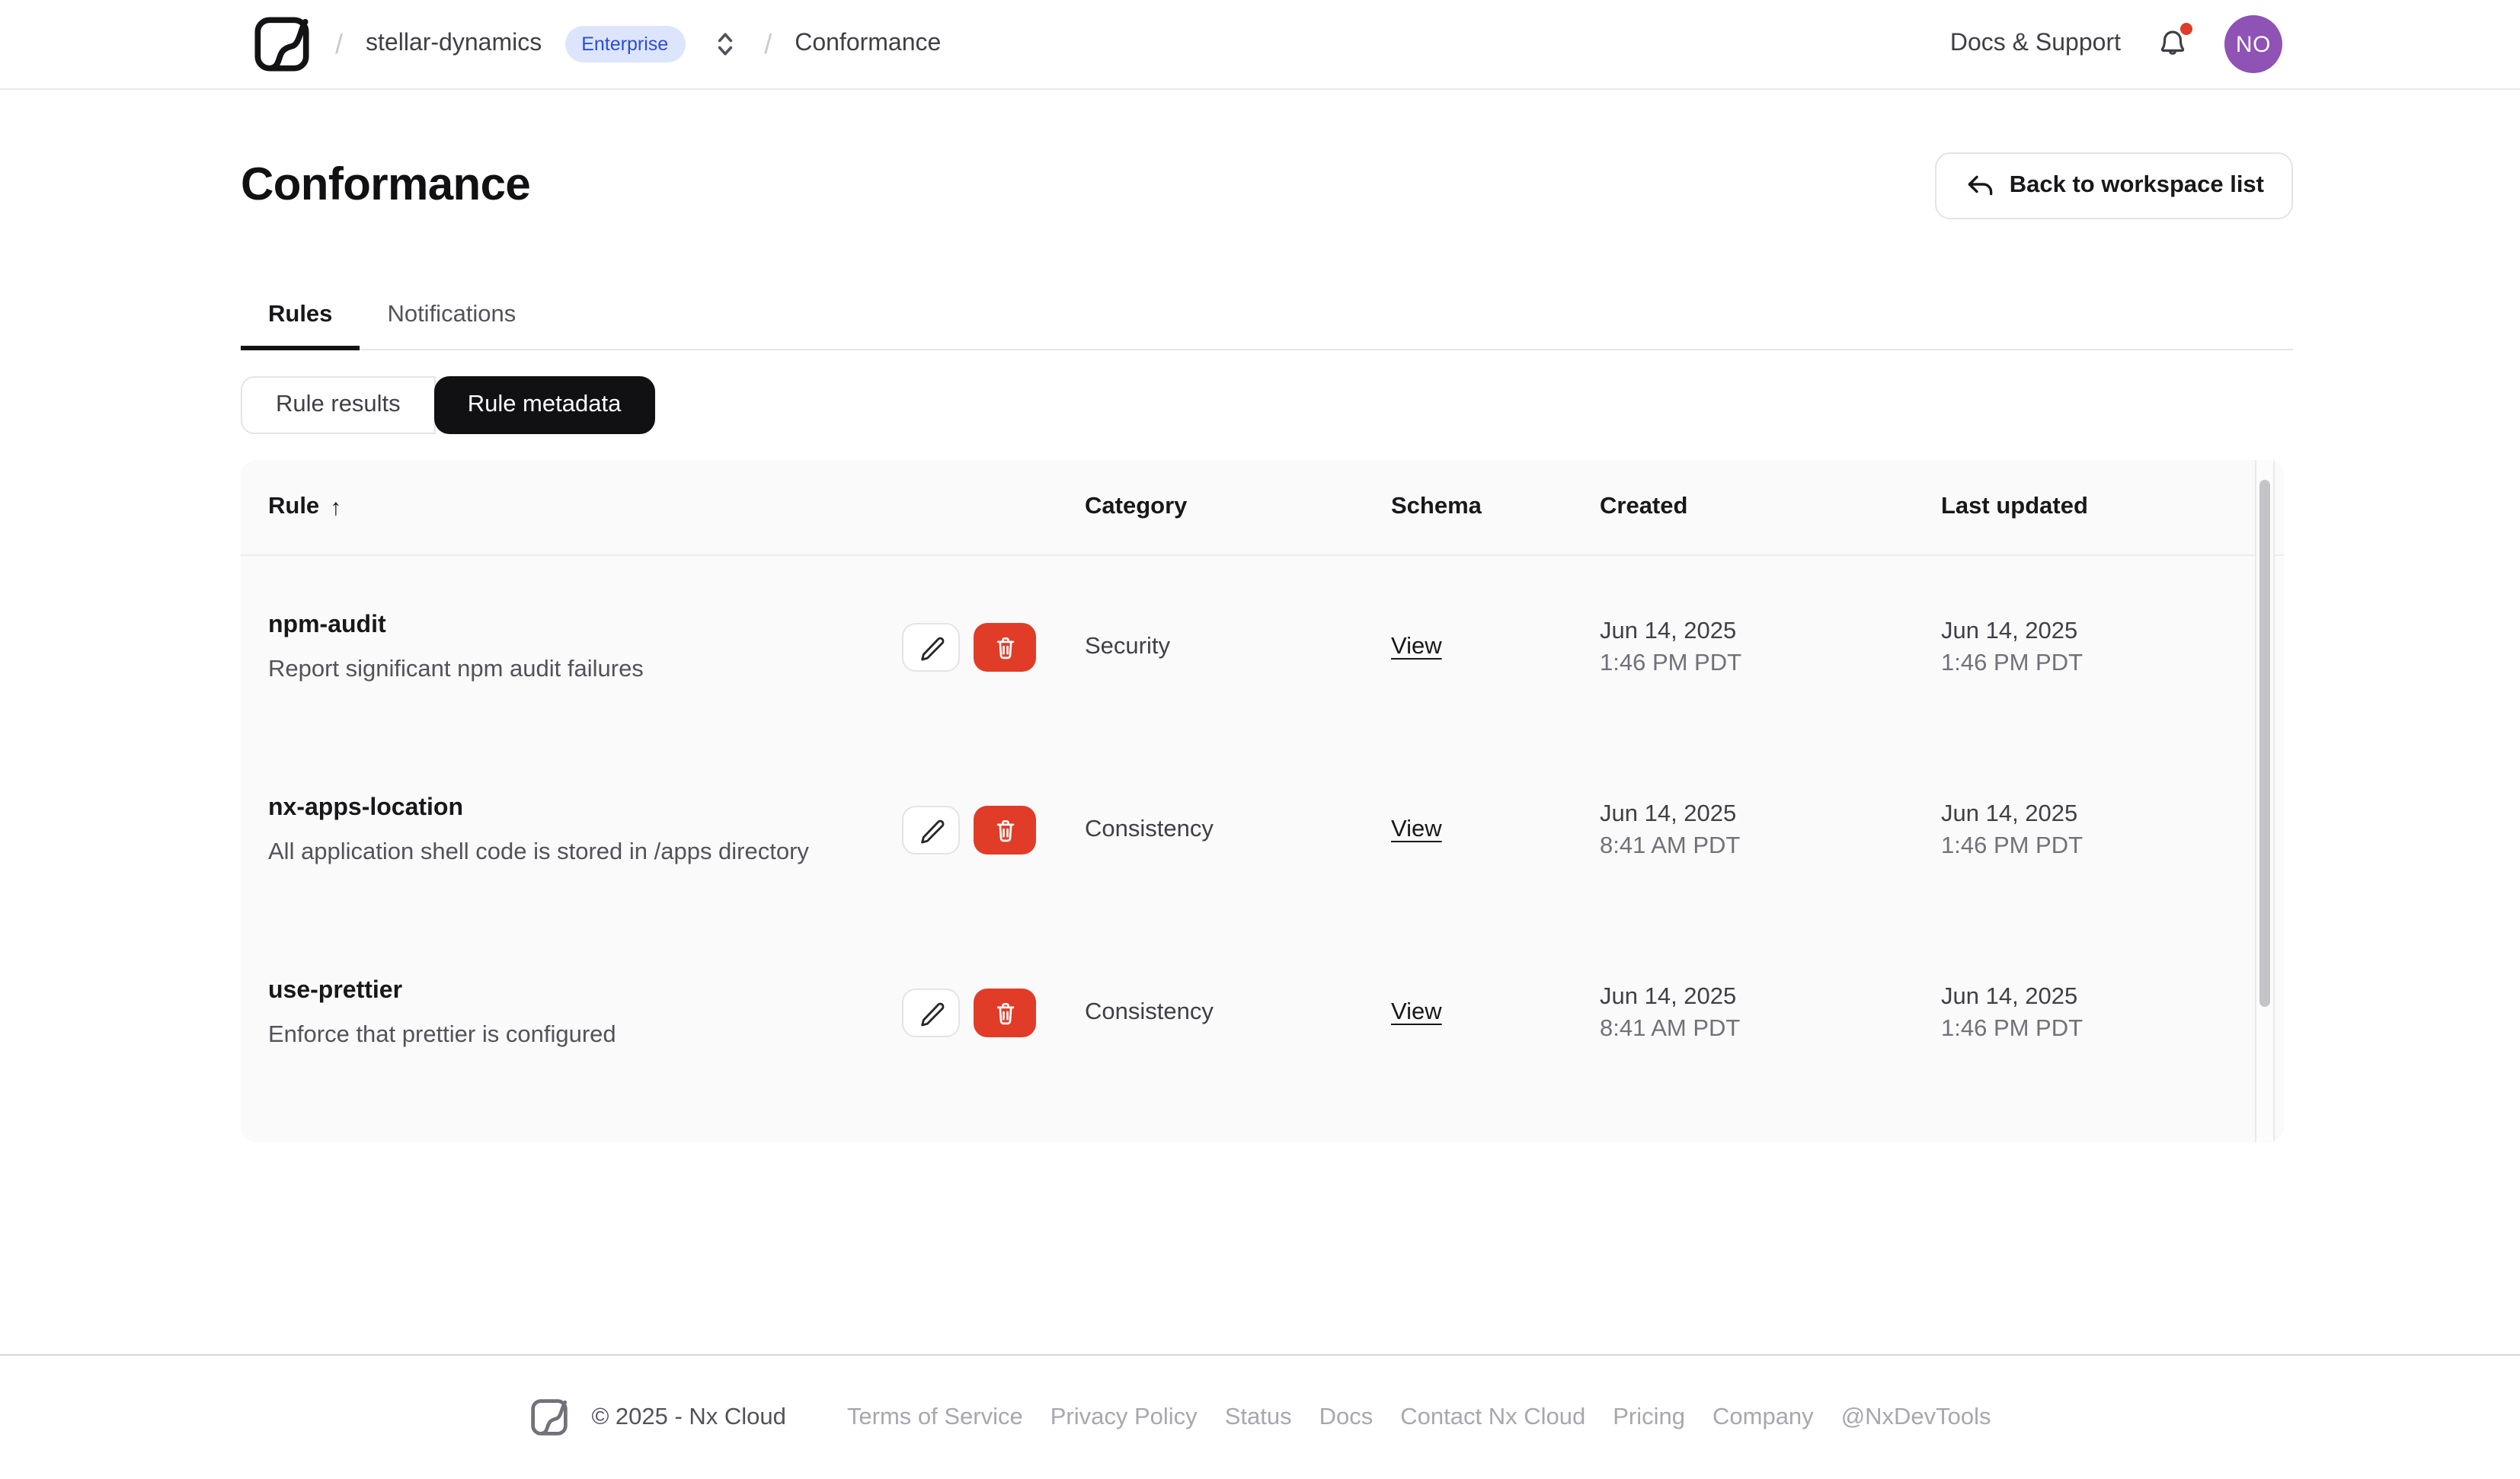 Image resolution: width=2520 pixels, height=1479 pixels. Describe the element at coordinates (1346, 1417) in the screenshot. I see `footer-link-docs: Docs` at that location.